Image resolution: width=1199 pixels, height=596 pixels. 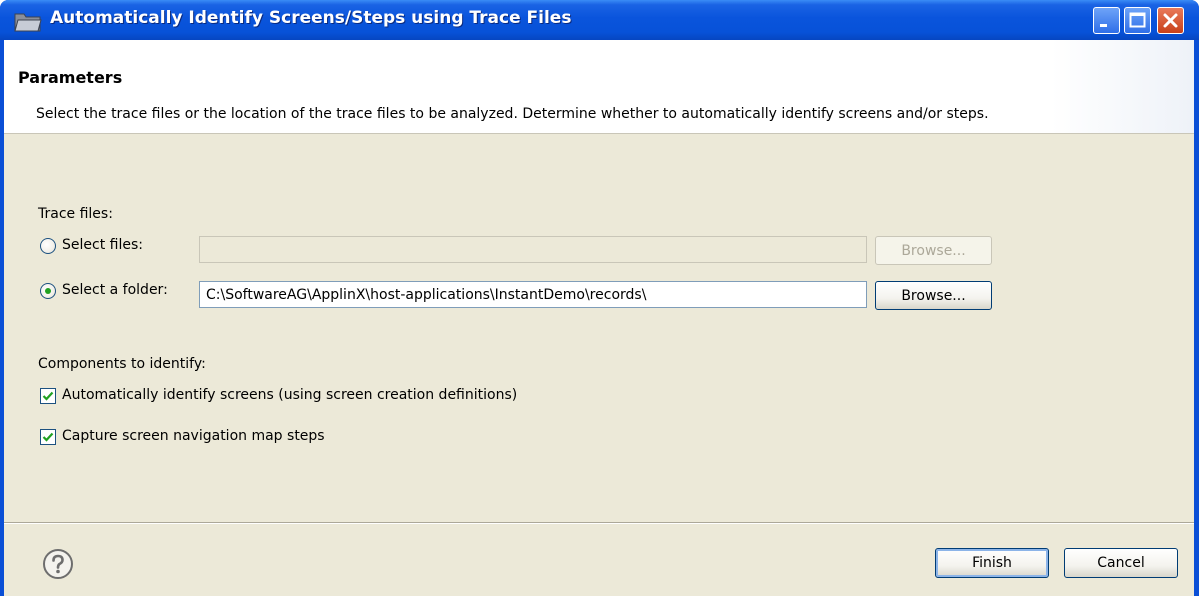 I want to click on select-files-radio, so click(x=48, y=246).